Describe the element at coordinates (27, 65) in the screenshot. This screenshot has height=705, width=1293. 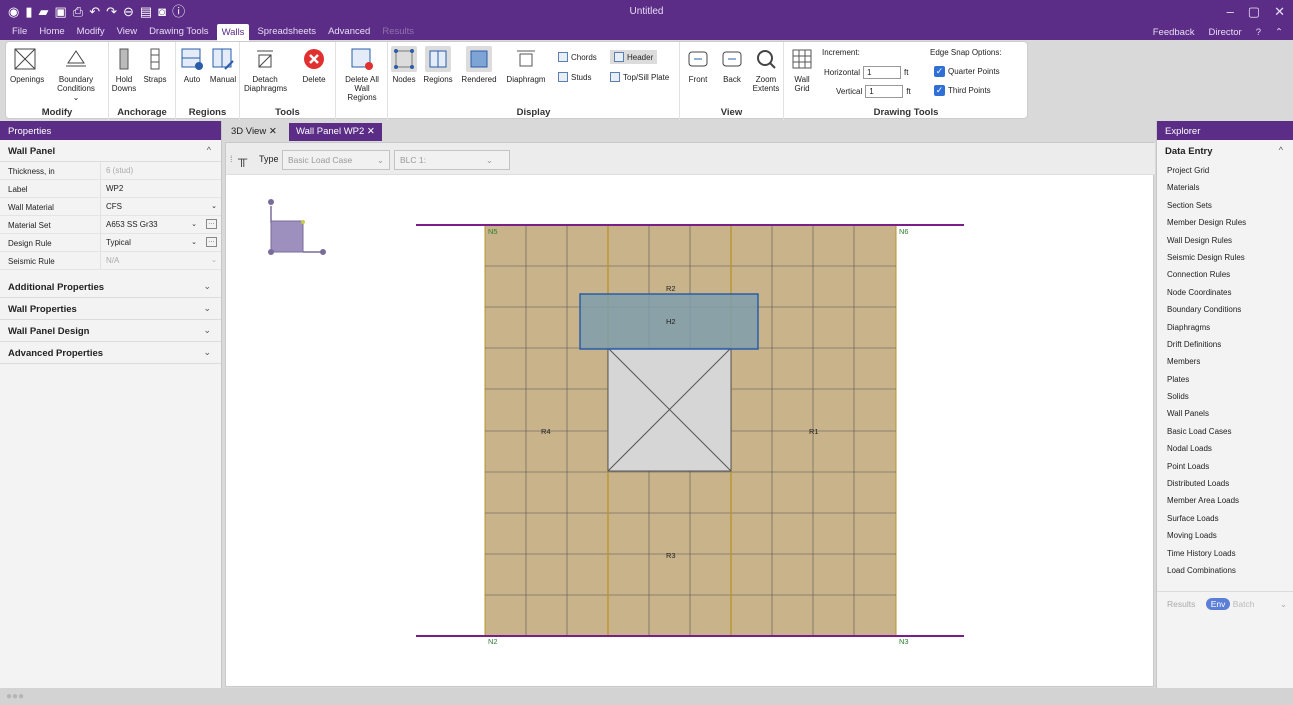
I see `openings-button: Openings` at that location.